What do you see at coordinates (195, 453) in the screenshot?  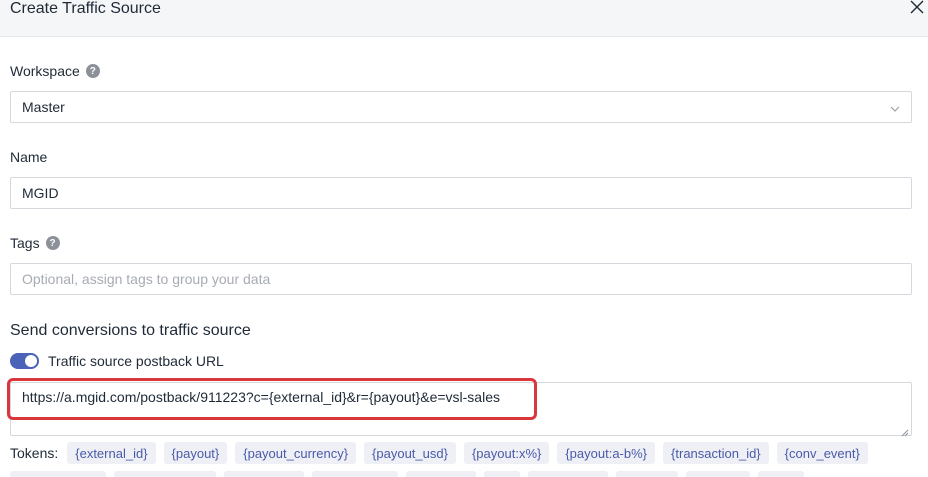 I see `token-chip: {payout}` at bounding box center [195, 453].